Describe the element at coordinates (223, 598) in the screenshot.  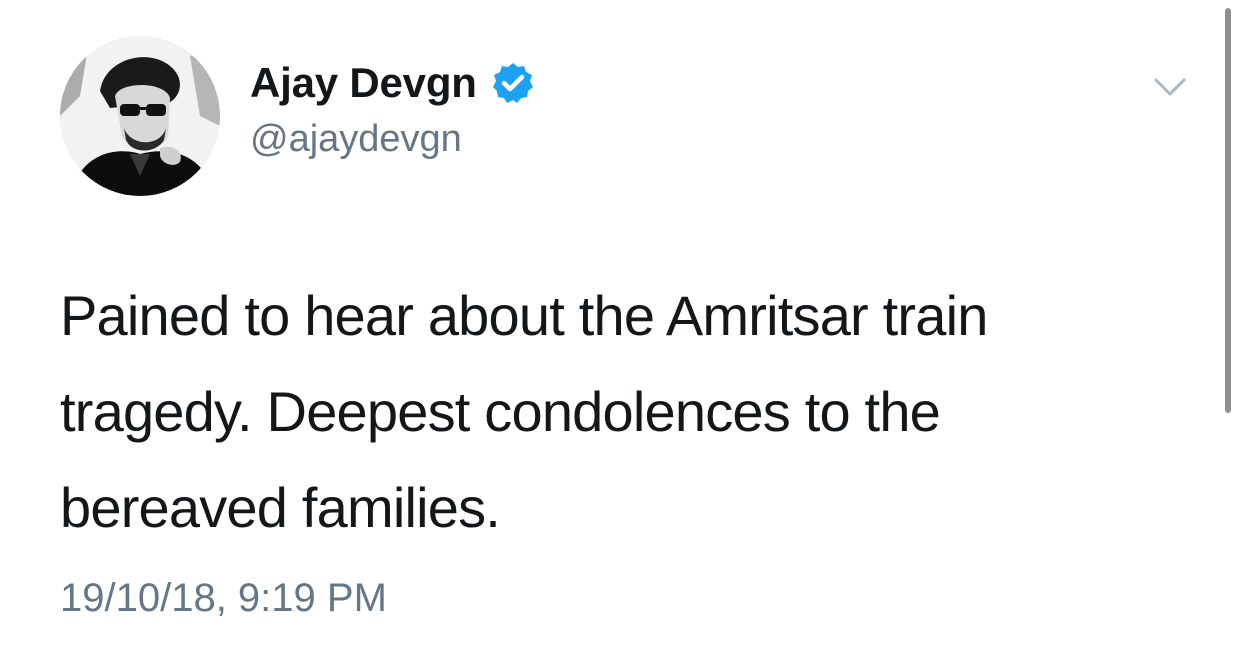
I see `tweet-timestamp: 19/10/18, 9:19 PM` at that location.